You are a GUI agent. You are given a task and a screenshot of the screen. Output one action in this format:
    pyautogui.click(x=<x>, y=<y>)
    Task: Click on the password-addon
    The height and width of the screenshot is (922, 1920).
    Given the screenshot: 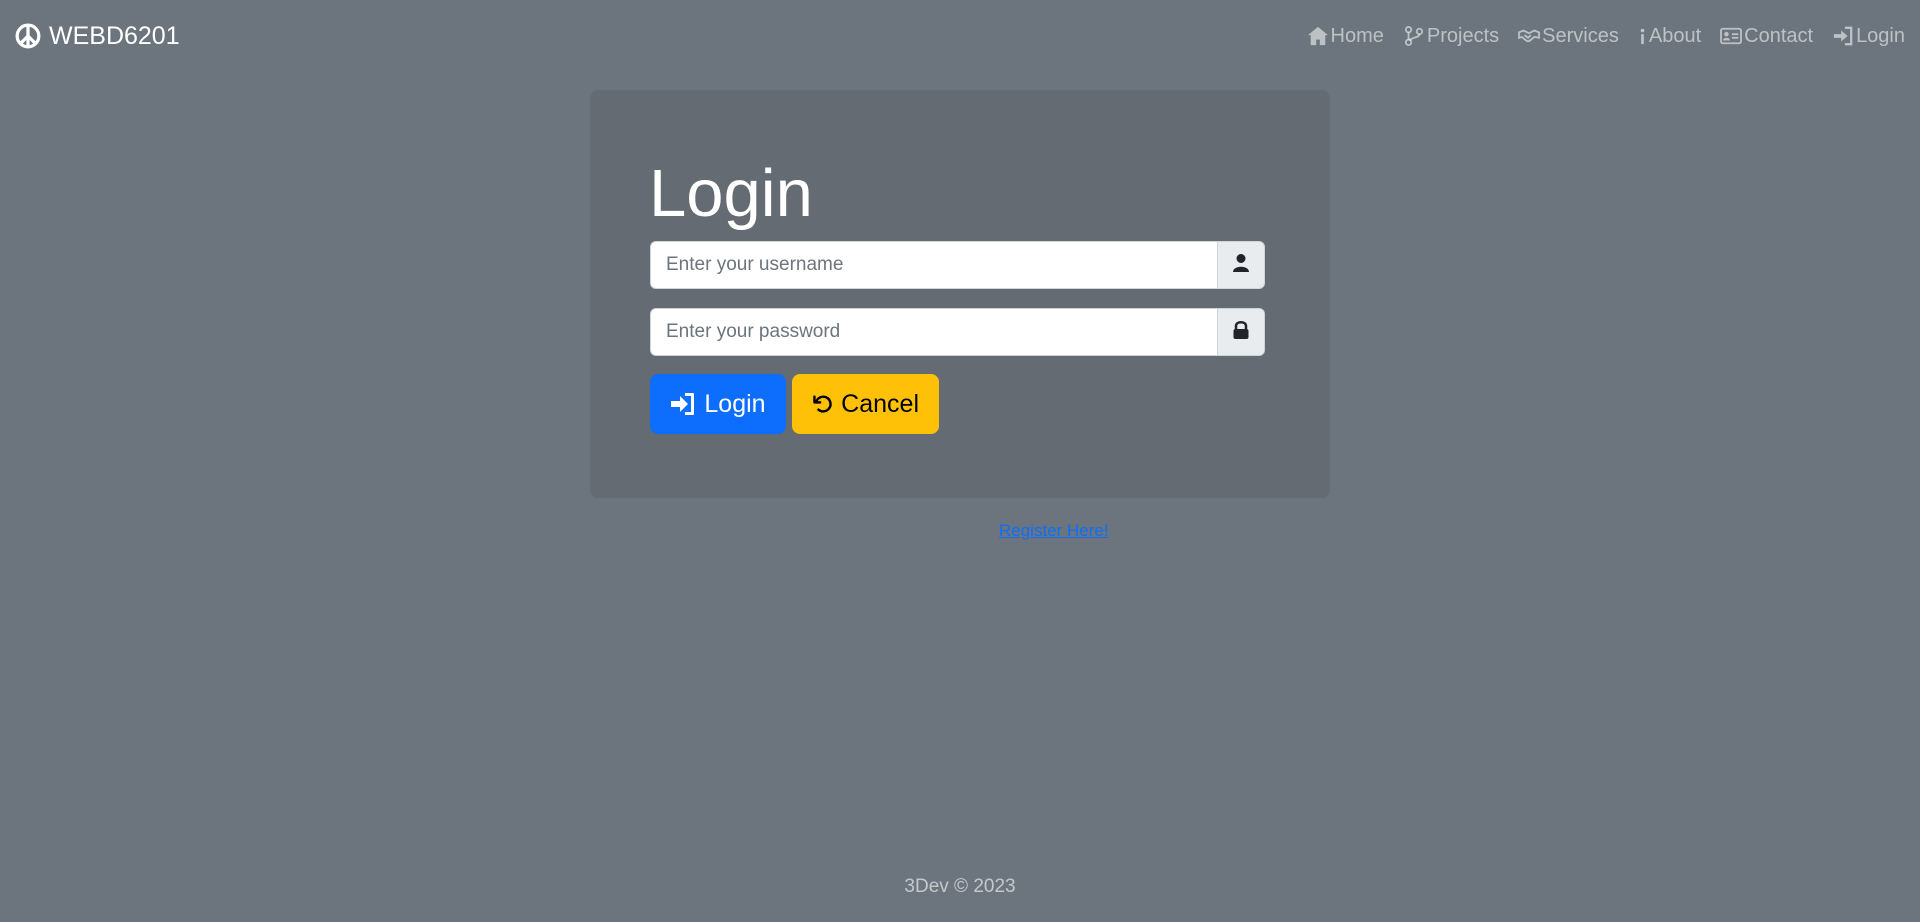 What is the action you would take?
    pyautogui.click(x=1241, y=332)
    